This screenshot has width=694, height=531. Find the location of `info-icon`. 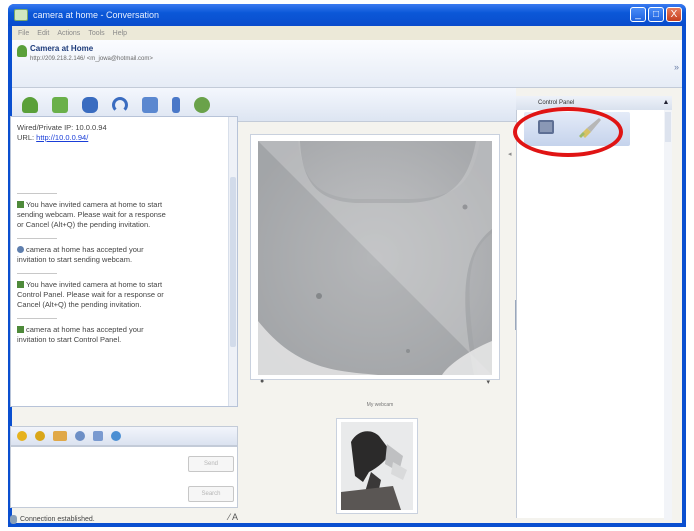

info-icon is located at coordinates (20, 249).